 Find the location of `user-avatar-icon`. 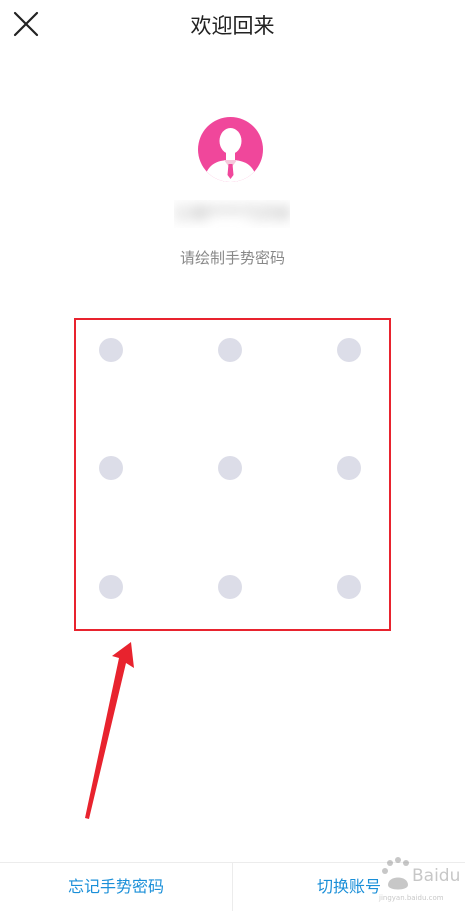

user-avatar-icon is located at coordinates (230, 149).